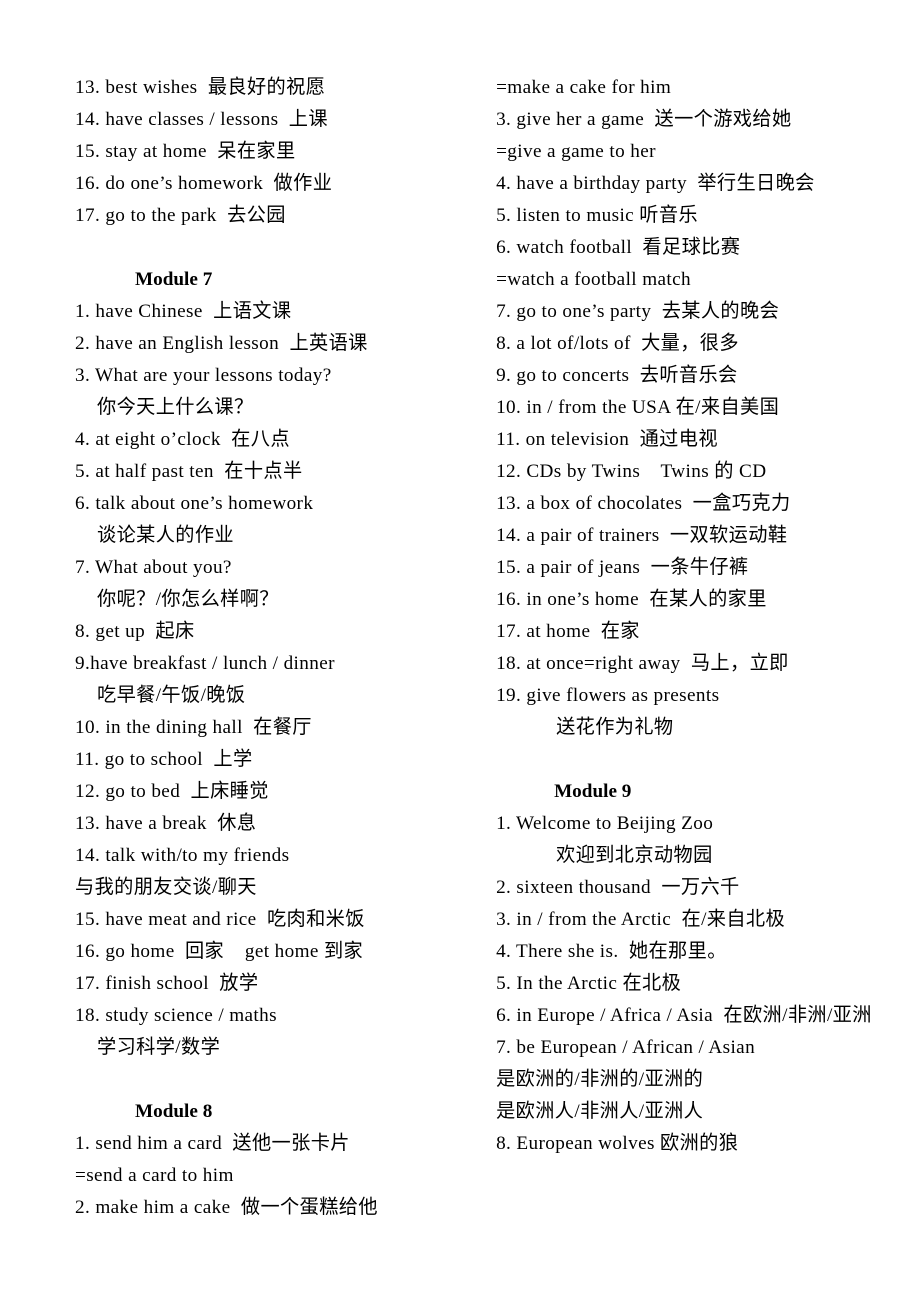 This screenshot has width=920, height=1307. I want to click on vocabulary-entry: 6. watch football 看足球比赛, so click(618, 247).